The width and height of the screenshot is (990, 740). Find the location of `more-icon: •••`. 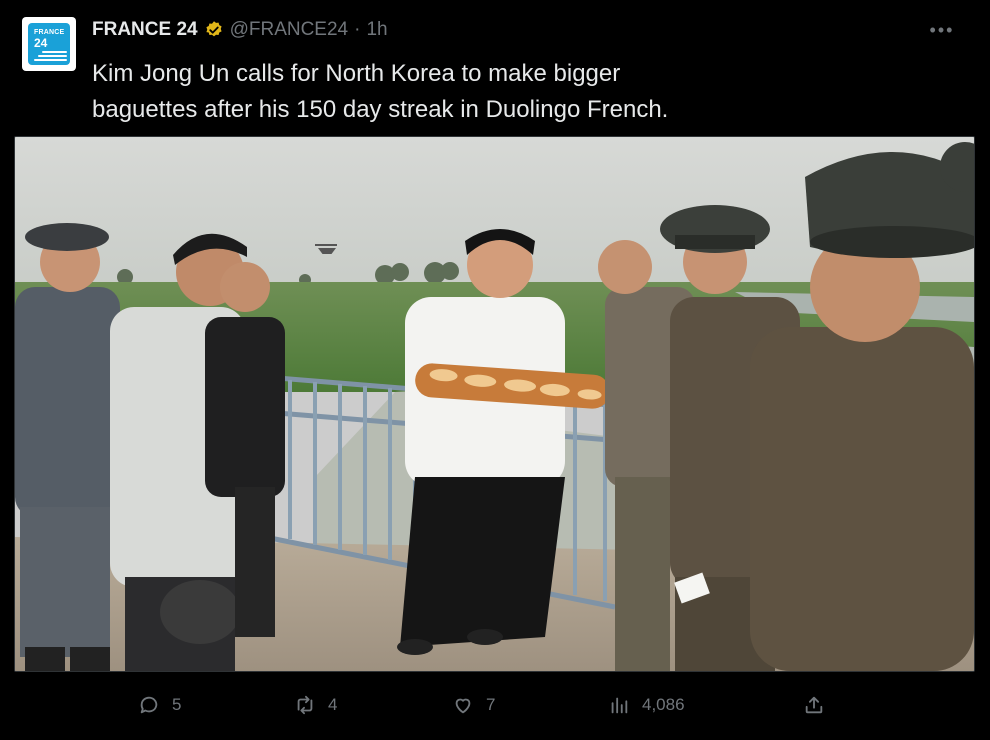

more-icon: ••• is located at coordinates (942, 29).